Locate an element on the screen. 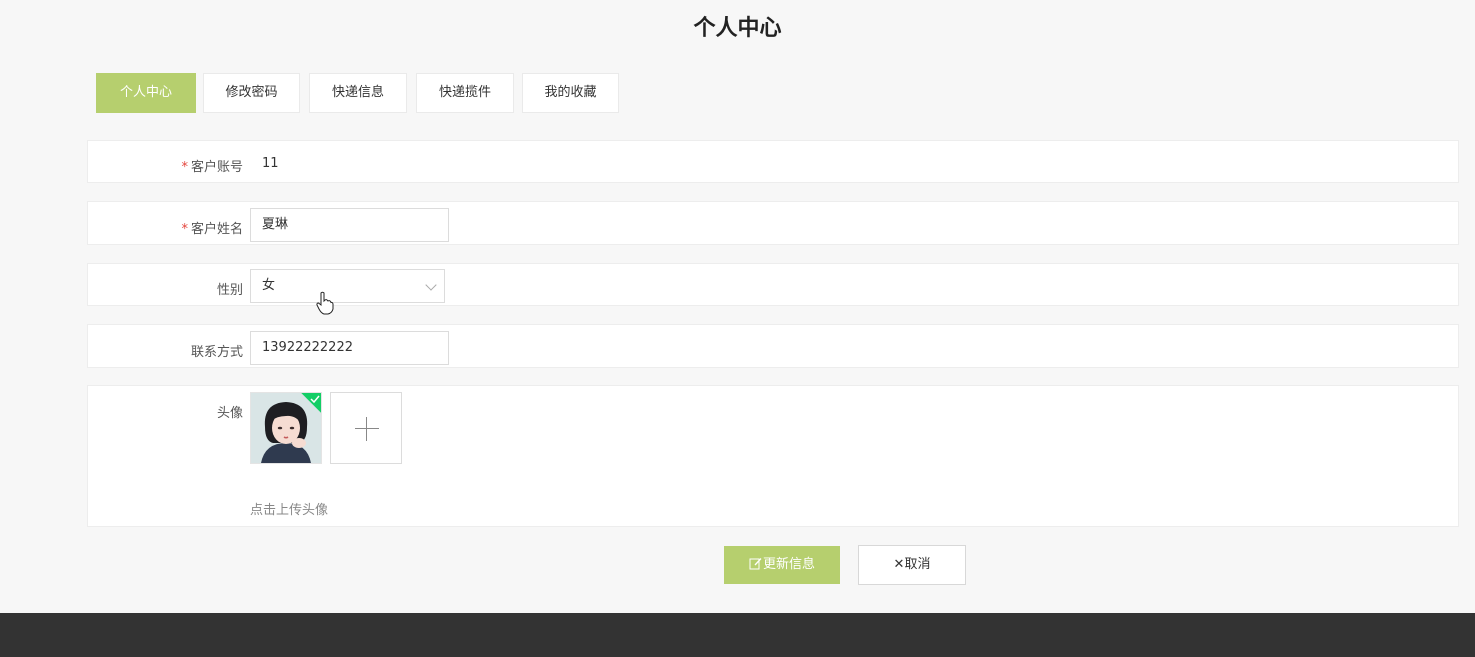  name-label: * 客户姓名 is located at coordinates (212, 229).